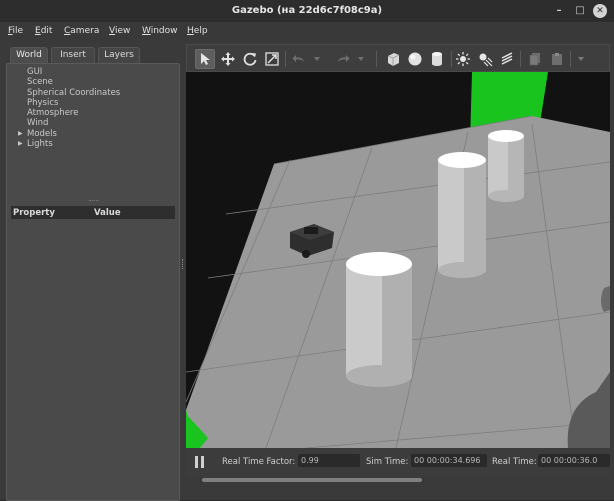 The image size is (614, 501). What do you see at coordinates (600, 11) in the screenshot?
I see `close-icon: ✕` at bounding box center [600, 11].